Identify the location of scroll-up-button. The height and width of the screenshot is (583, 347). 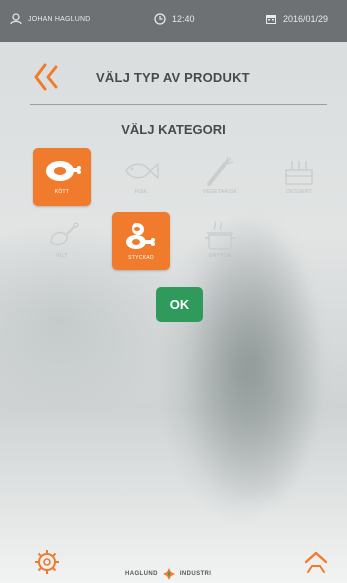
(316, 562).